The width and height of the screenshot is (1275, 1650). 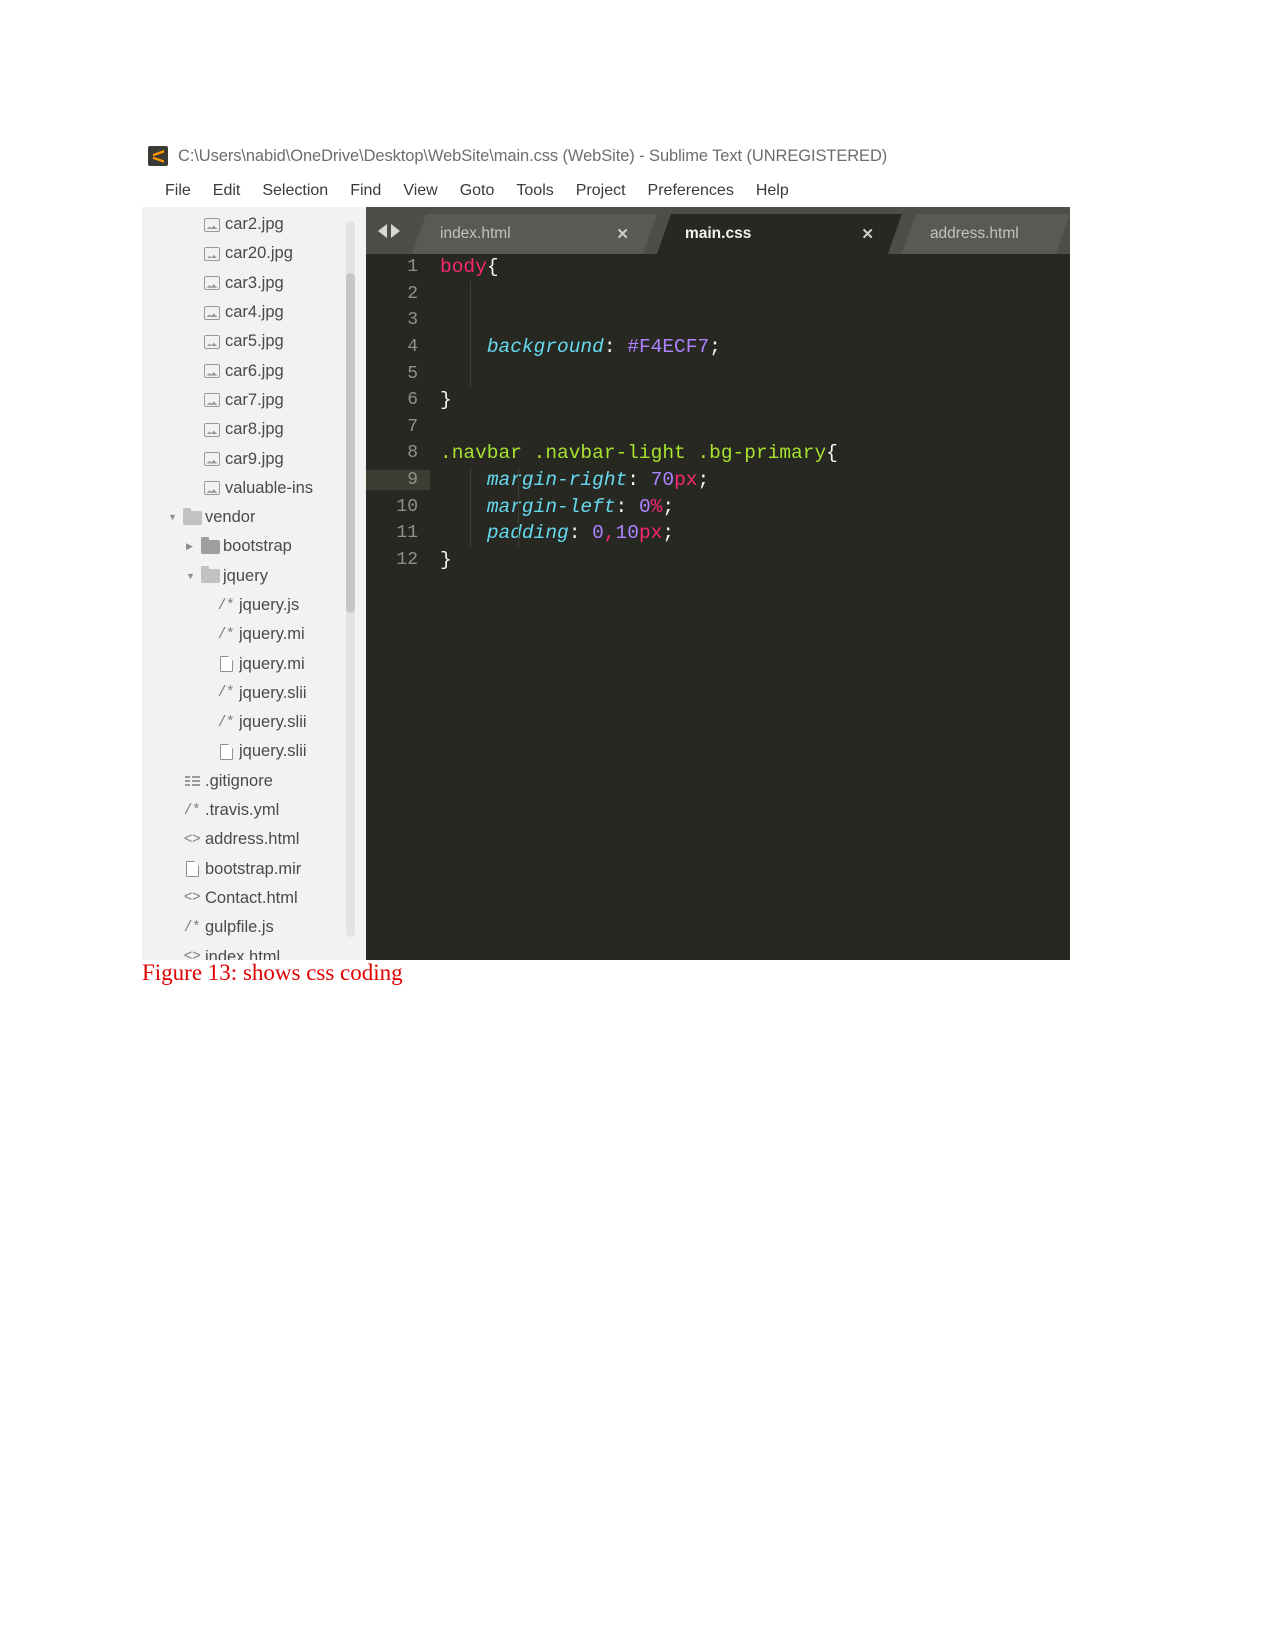 I want to click on file-tree-item: car5.jpg, so click(x=251, y=341).